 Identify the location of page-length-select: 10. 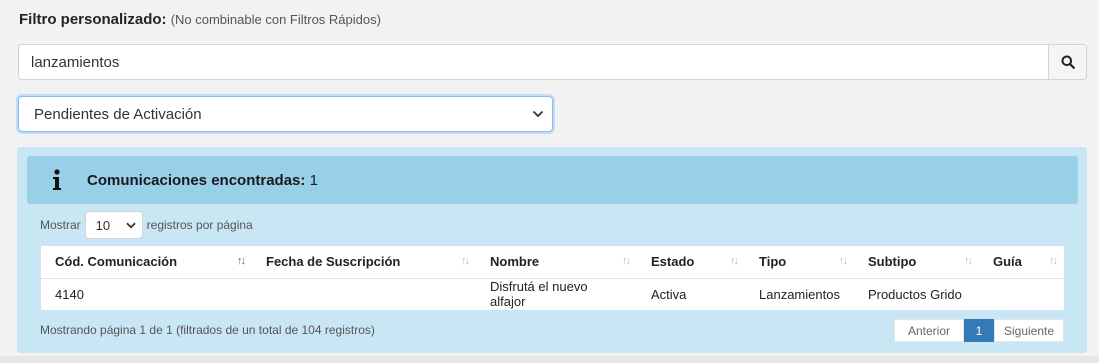
(113, 225).